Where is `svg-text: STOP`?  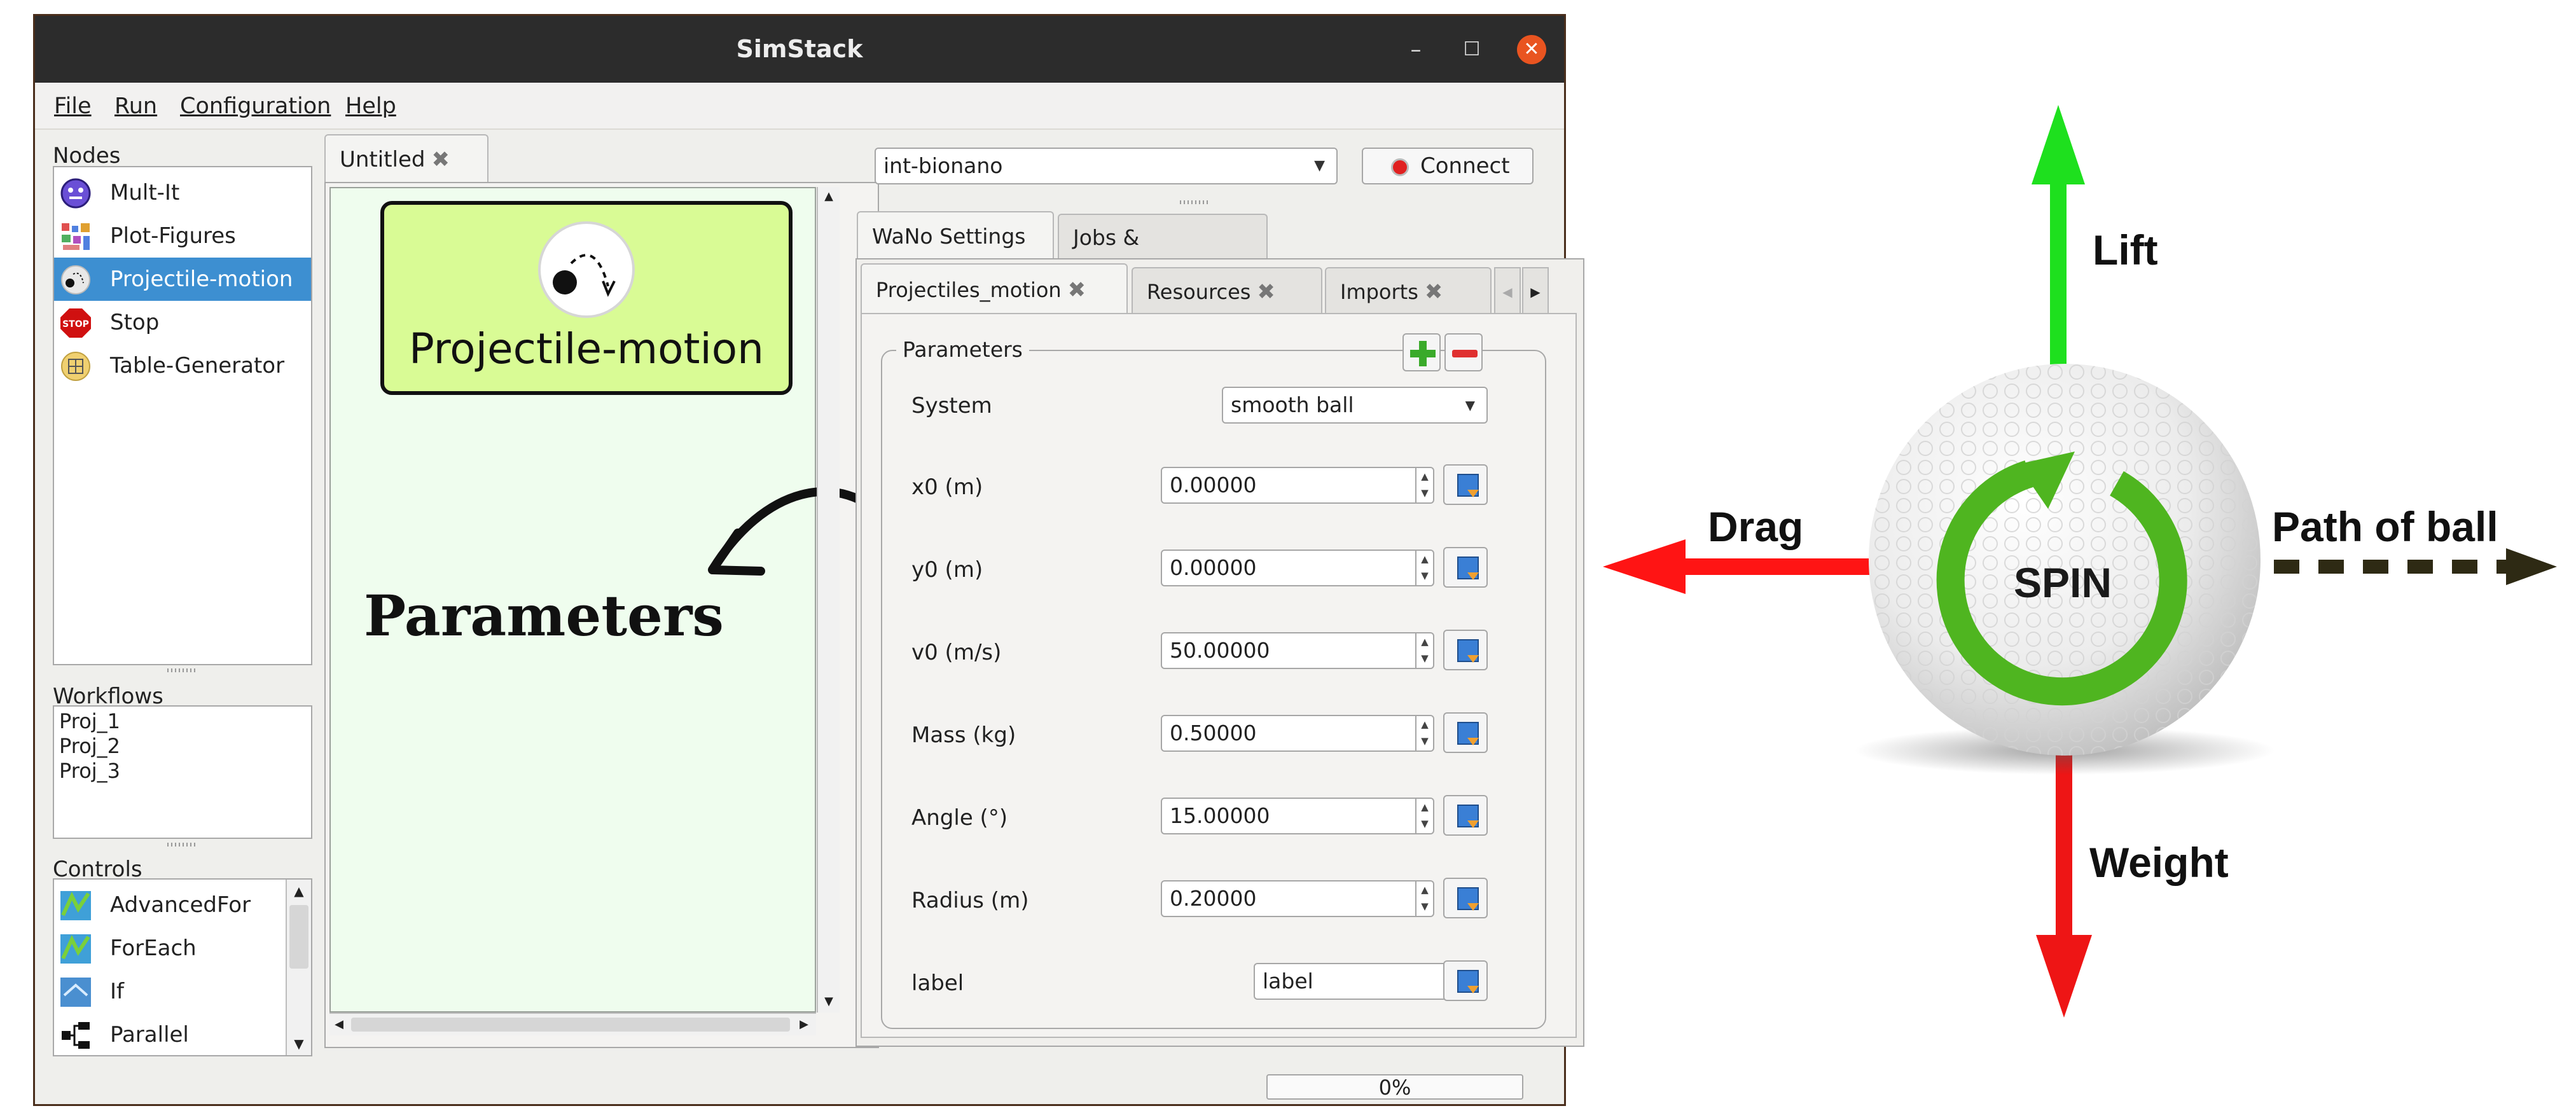 svg-text: STOP is located at coordinates (75, 324).